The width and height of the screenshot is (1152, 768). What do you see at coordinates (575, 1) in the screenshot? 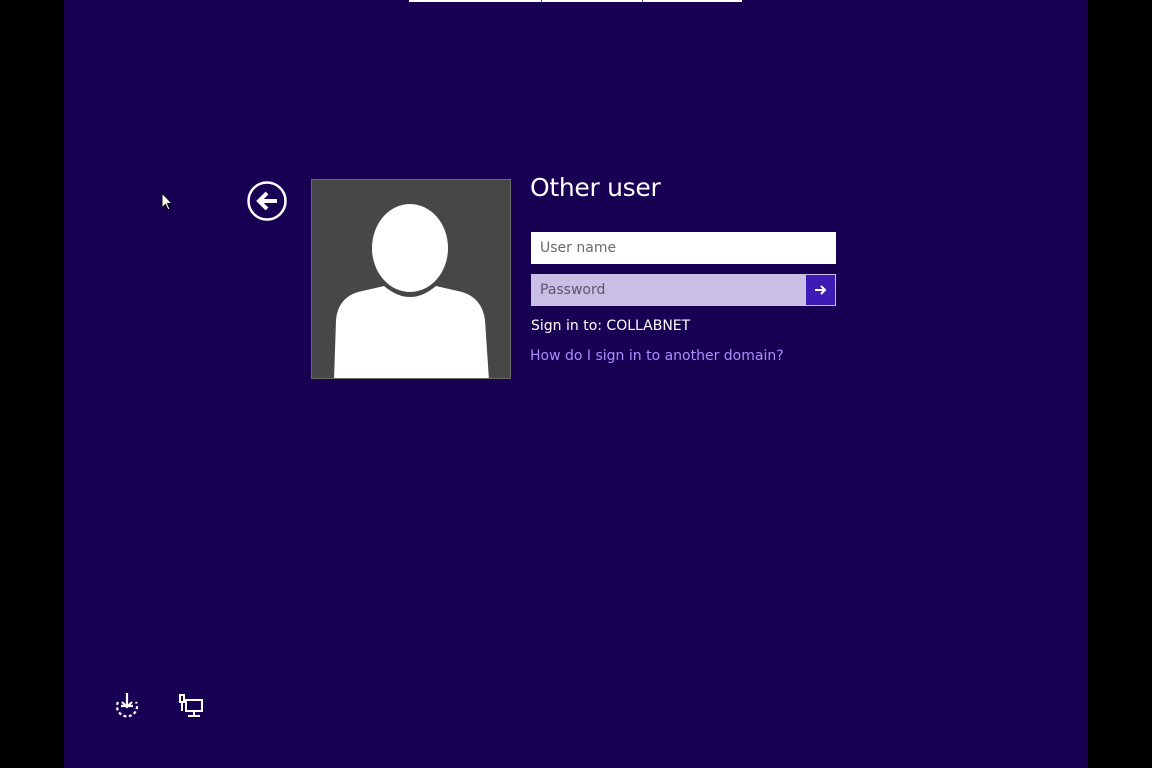
I see `top-indicator-strip` at bounding box center [575, 1].